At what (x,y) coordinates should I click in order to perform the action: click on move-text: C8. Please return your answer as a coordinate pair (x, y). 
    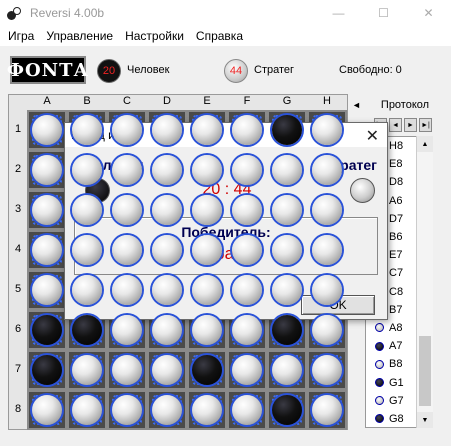
    Looking at the image, I should click on (396, 291).